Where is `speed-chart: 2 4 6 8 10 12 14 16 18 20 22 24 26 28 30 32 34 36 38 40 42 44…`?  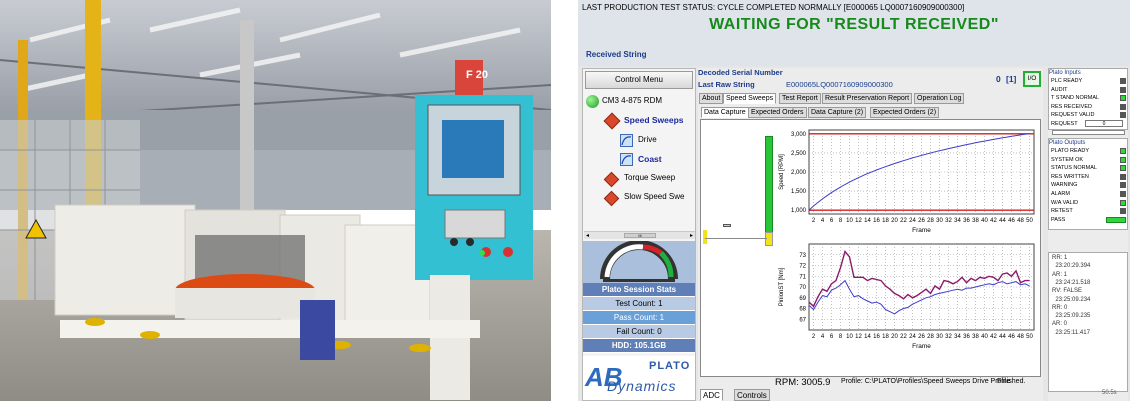
speed-chart: 2 4 6 8 10 12 14 16 18 20 22 24 26 28 30 32 34 36 38 40 42 44… is located at coordinates (907, 181).